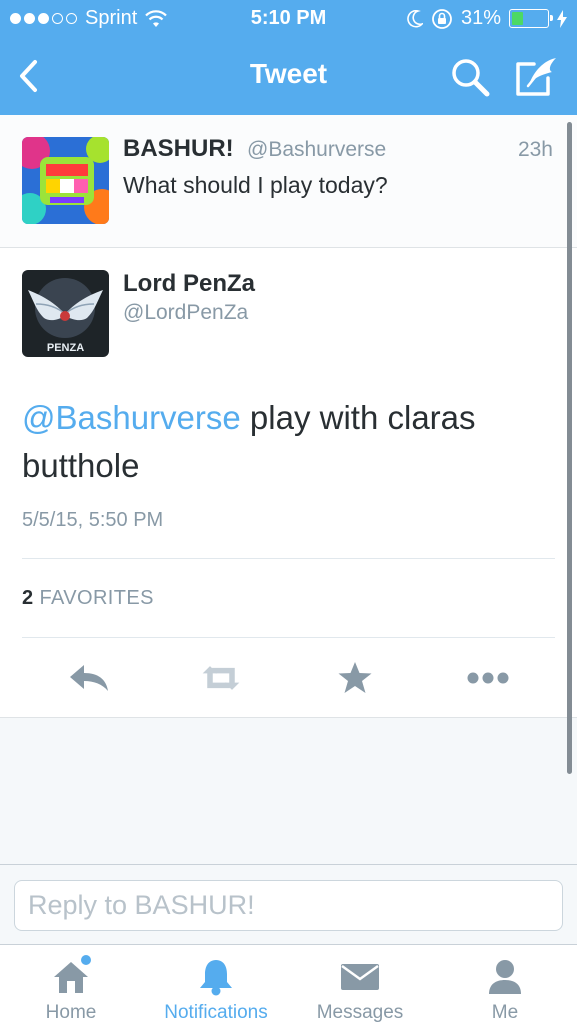 Image resolution: width=577 pixels, height=1024 pixels. What do you see at coordinates (316, 150) in the screenshot?
I see `author-handle: @Bashurverse` at bounding box center [316, 150].